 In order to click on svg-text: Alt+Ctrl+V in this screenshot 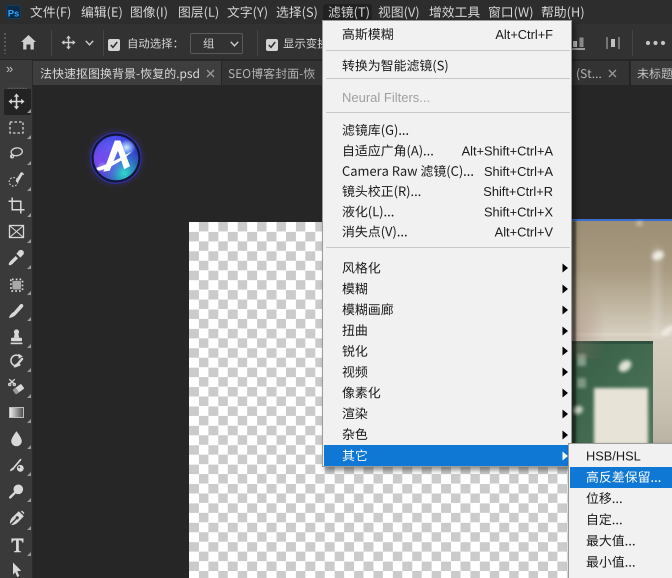, I will do `click(524, 231)`.